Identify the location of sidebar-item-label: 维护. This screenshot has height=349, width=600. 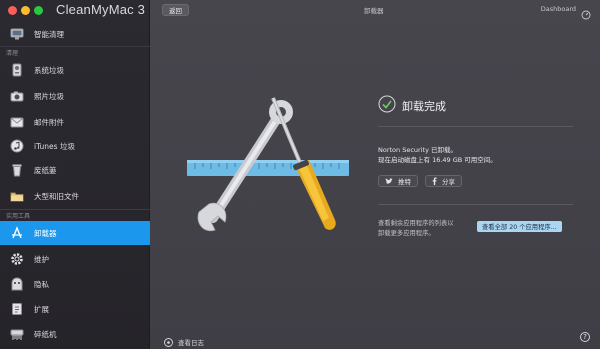
(41, 259).